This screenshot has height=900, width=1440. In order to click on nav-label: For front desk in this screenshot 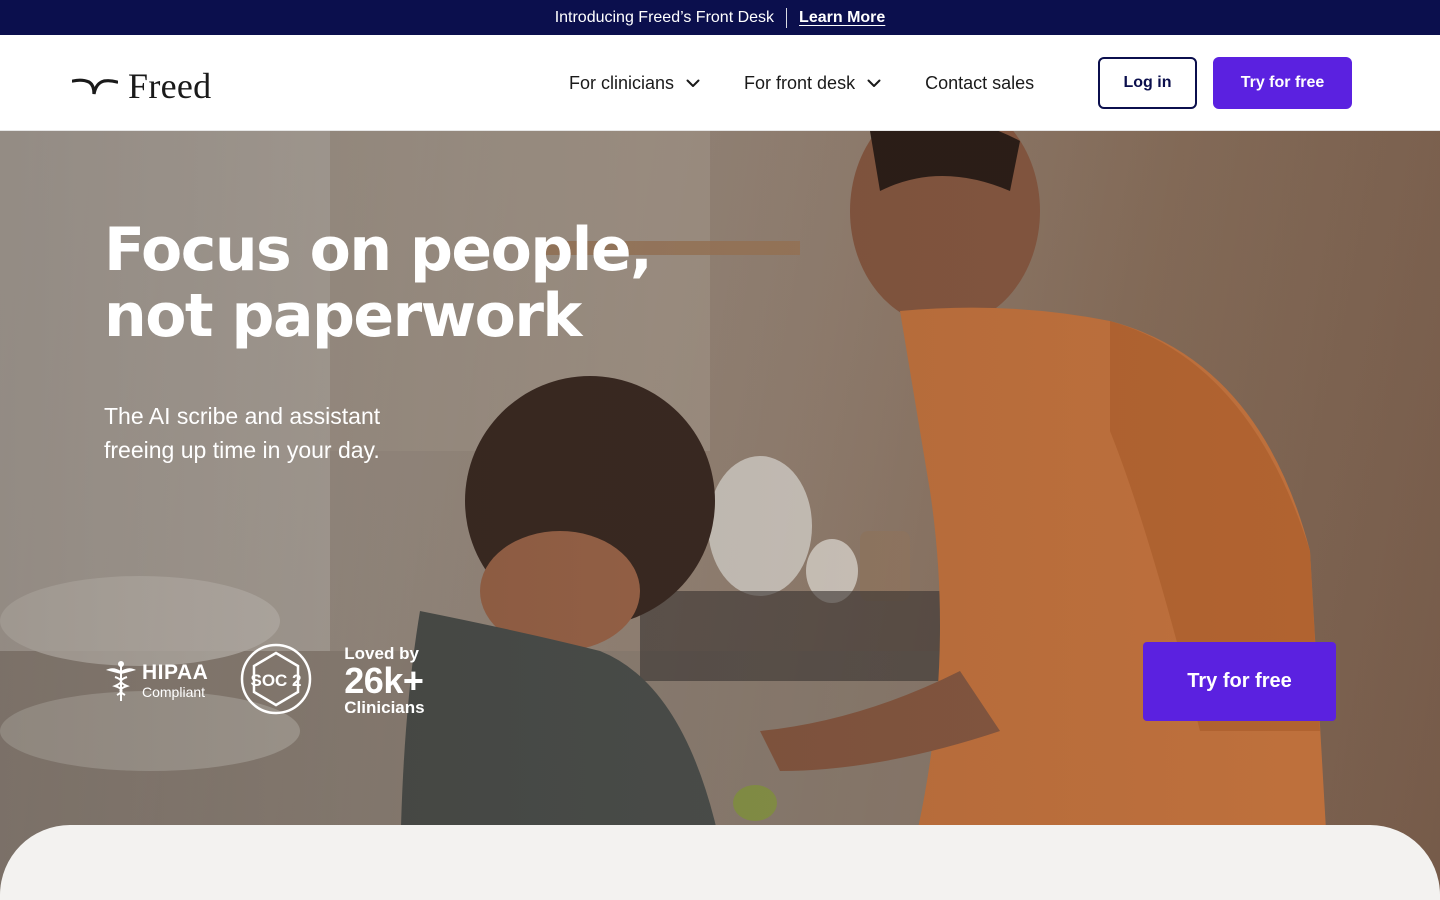, I will do `click(800, 82)`.